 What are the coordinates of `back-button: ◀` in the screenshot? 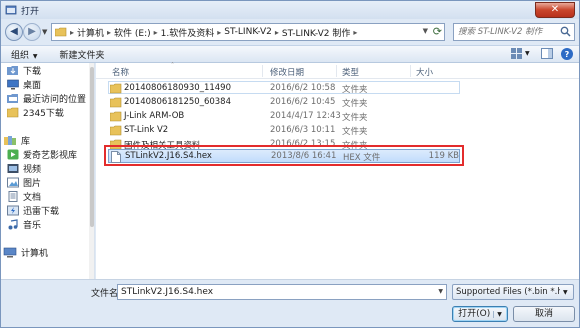 It's located at (14, 32).